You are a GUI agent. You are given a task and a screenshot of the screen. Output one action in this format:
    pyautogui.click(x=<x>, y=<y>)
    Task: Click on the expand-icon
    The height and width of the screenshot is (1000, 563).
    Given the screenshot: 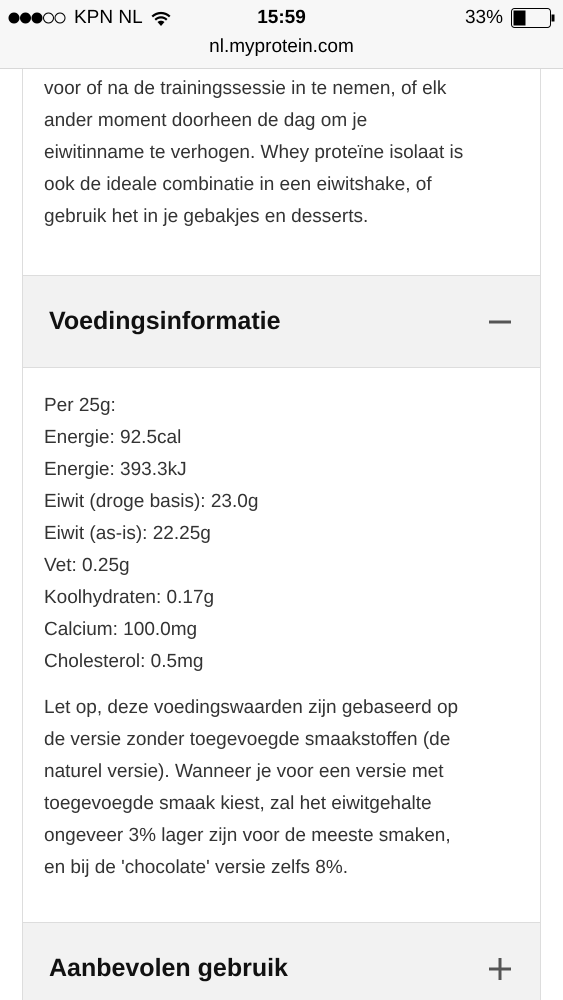 What is the action you would take?
    pyautogui.click(x=500, y=968)
    